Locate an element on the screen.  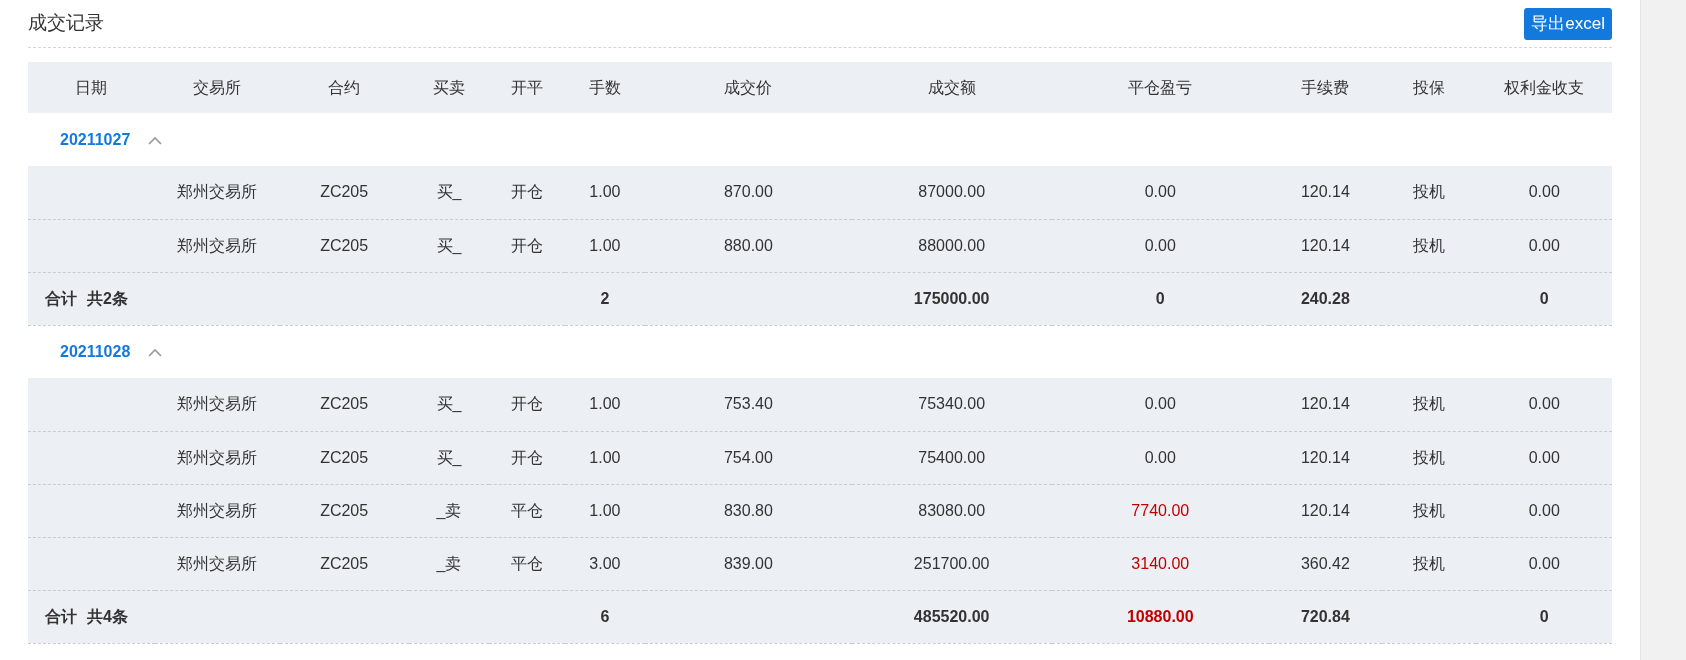
group-date-link: 20211028 is located at coordinates (95, 351).